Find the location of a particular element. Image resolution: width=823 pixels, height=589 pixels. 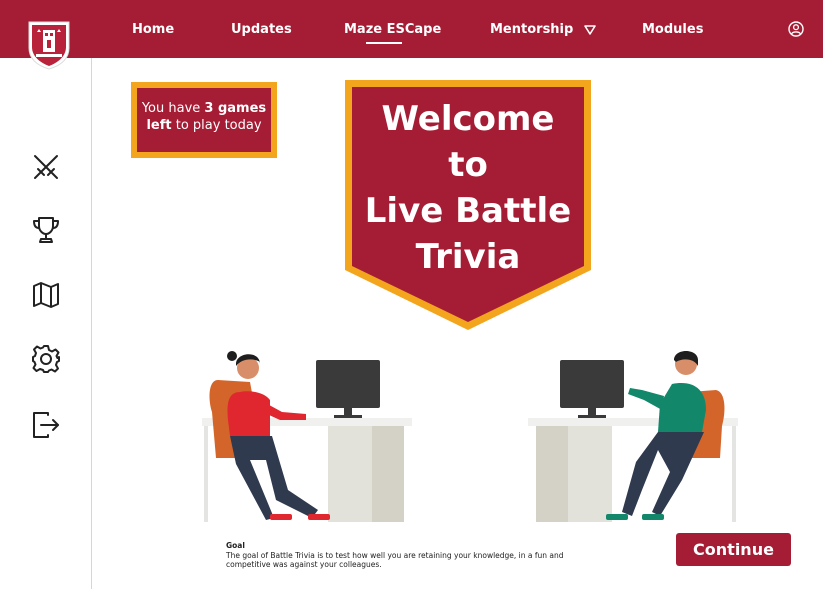

nav-updates: Updates is located at coordinates (261, 29).